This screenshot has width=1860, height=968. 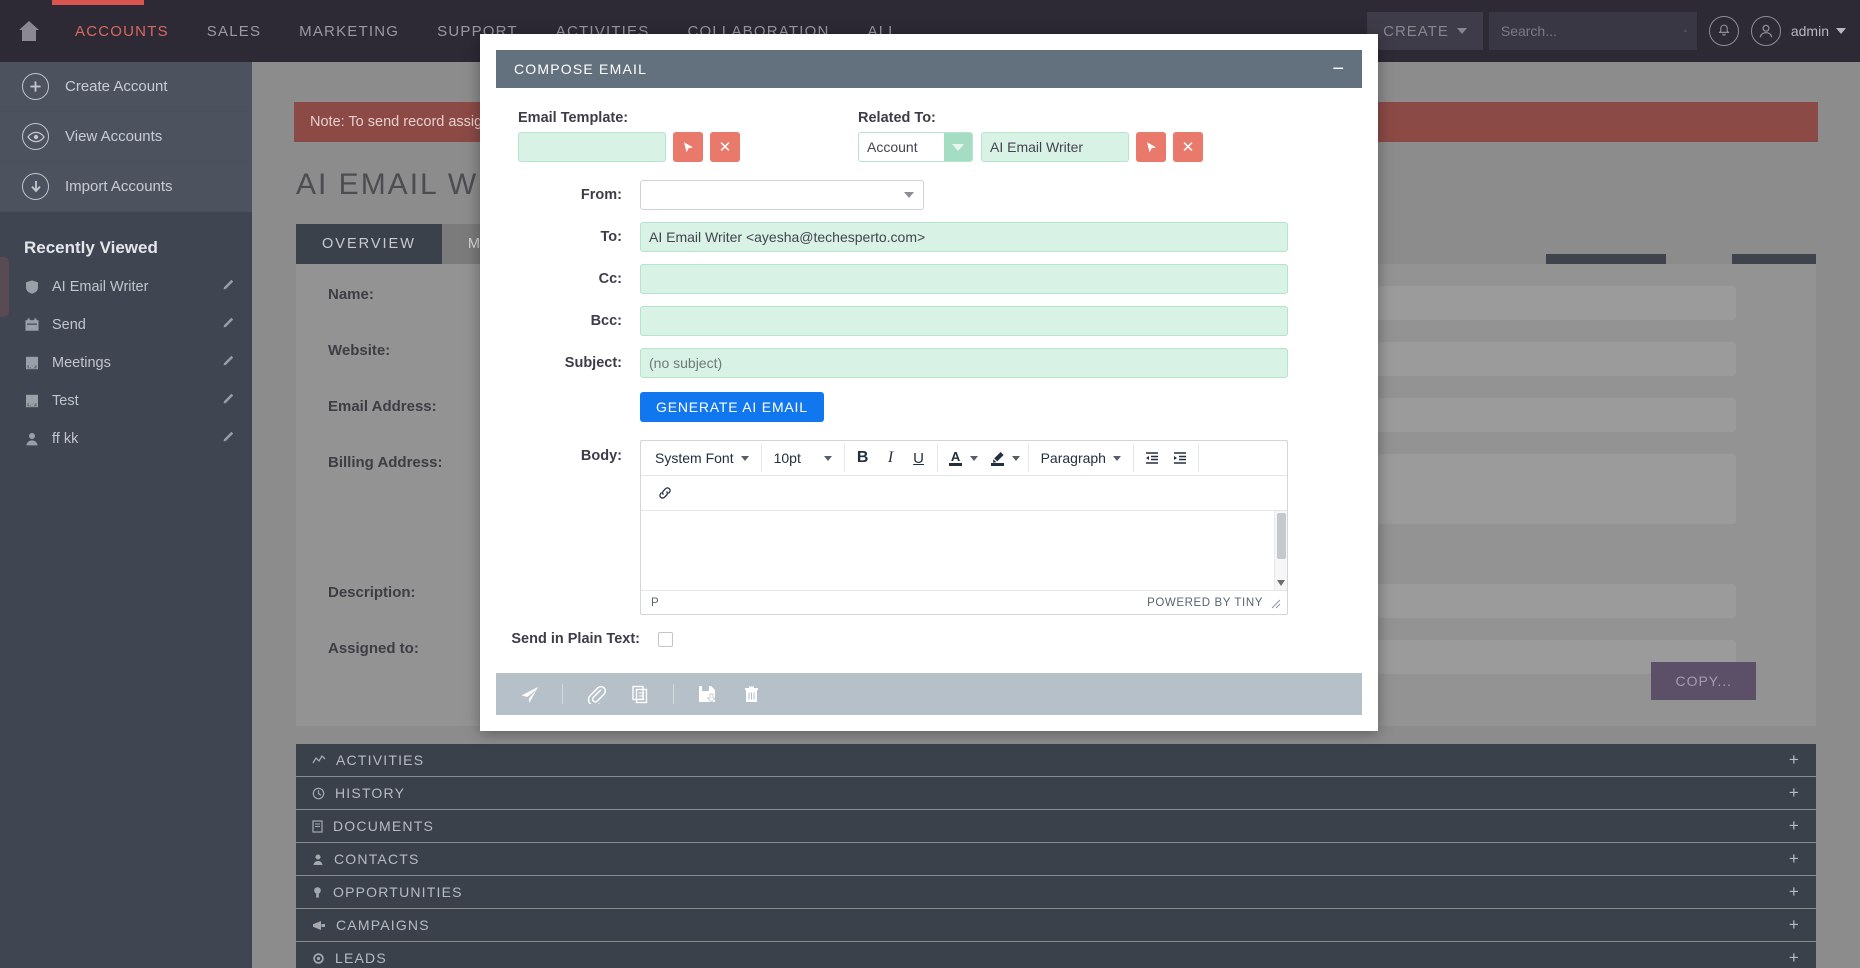 I want to click on cc-input, so click(x=964, y=279).